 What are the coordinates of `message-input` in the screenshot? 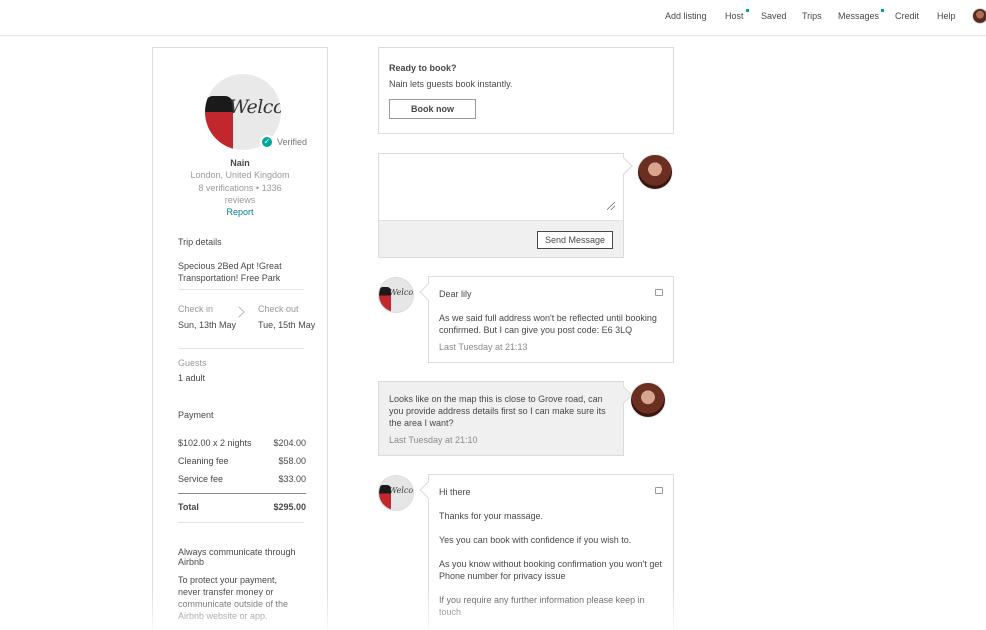 It's located at (501, 187).